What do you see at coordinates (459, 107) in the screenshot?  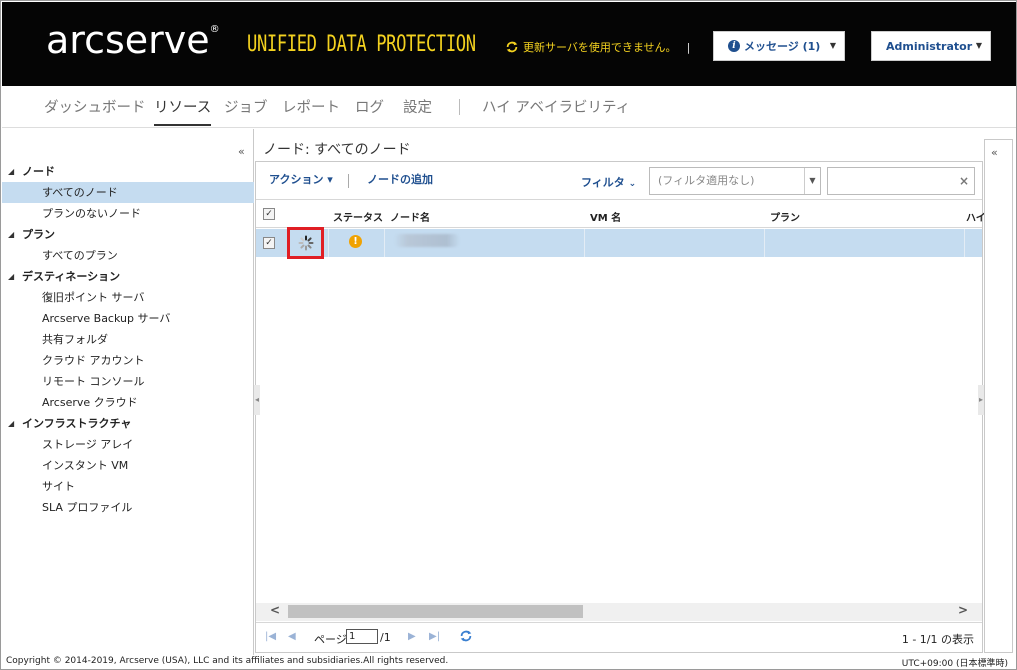 I see `nav-divider` at bounding box center [459, 107].